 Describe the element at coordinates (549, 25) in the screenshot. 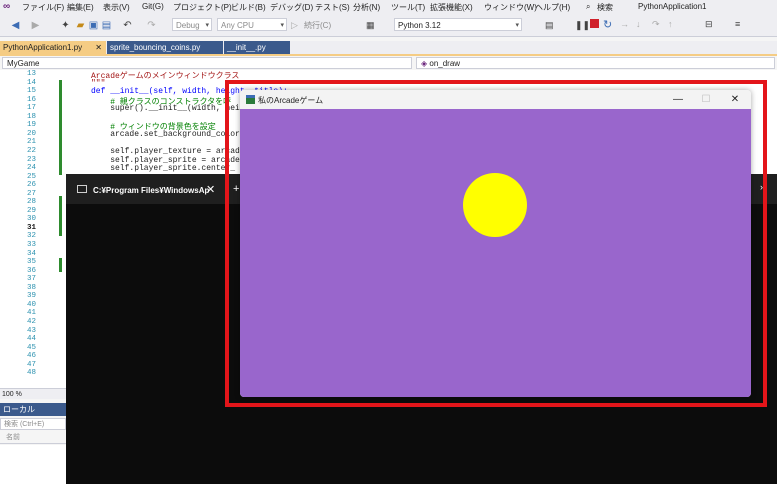

I see `layout-icon: ▤` at that location.